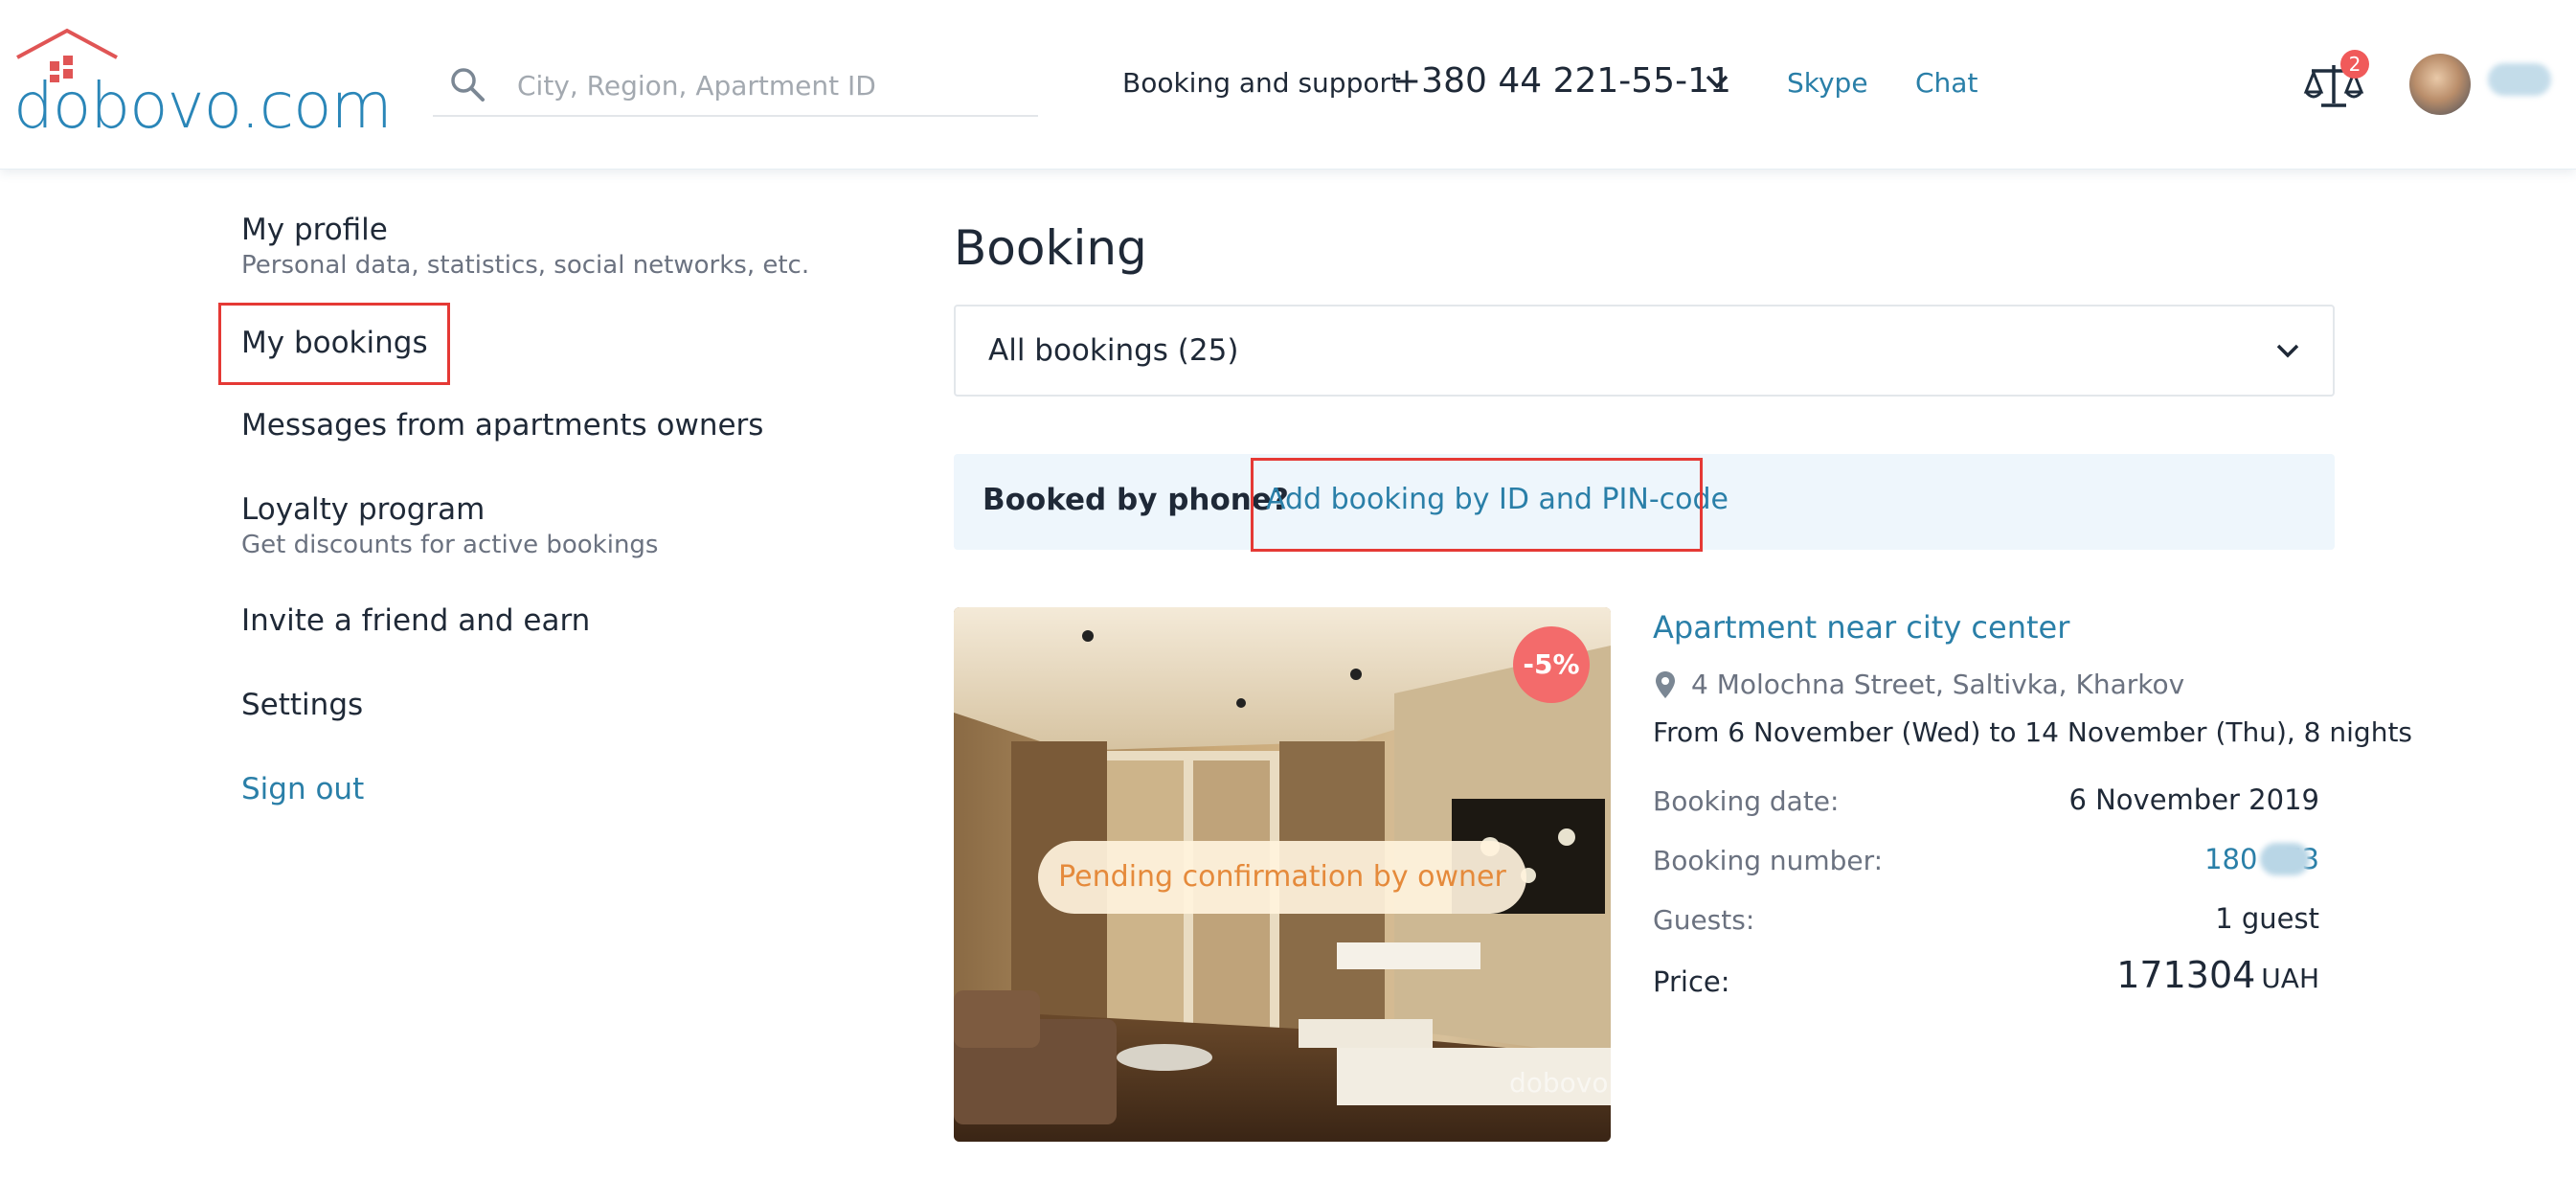 The image size is (2576, 1180). Describe the element at coordinates (302, 789) in the screenshot. I see `sidebar-item-sign-out: Sign out` at that location.